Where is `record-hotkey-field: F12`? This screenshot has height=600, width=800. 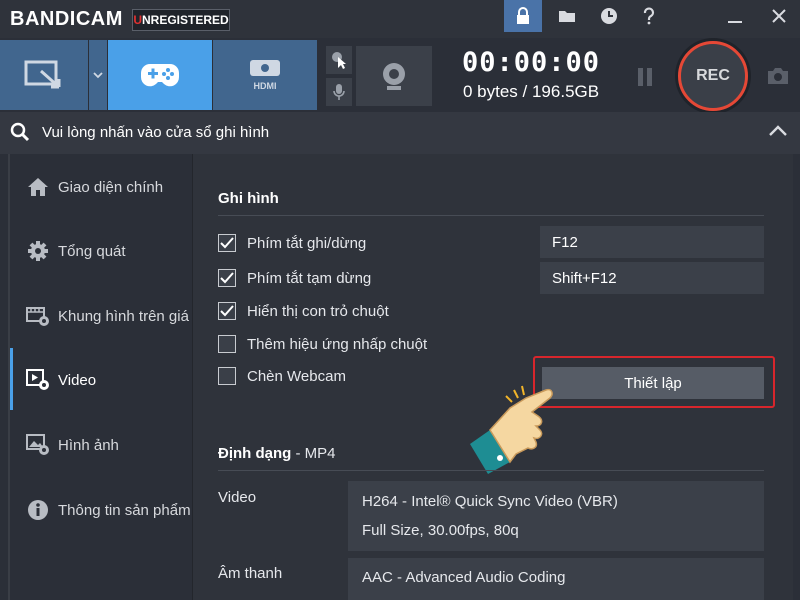
record-hotkey-field: F12 is located at coordinates (652, 242).